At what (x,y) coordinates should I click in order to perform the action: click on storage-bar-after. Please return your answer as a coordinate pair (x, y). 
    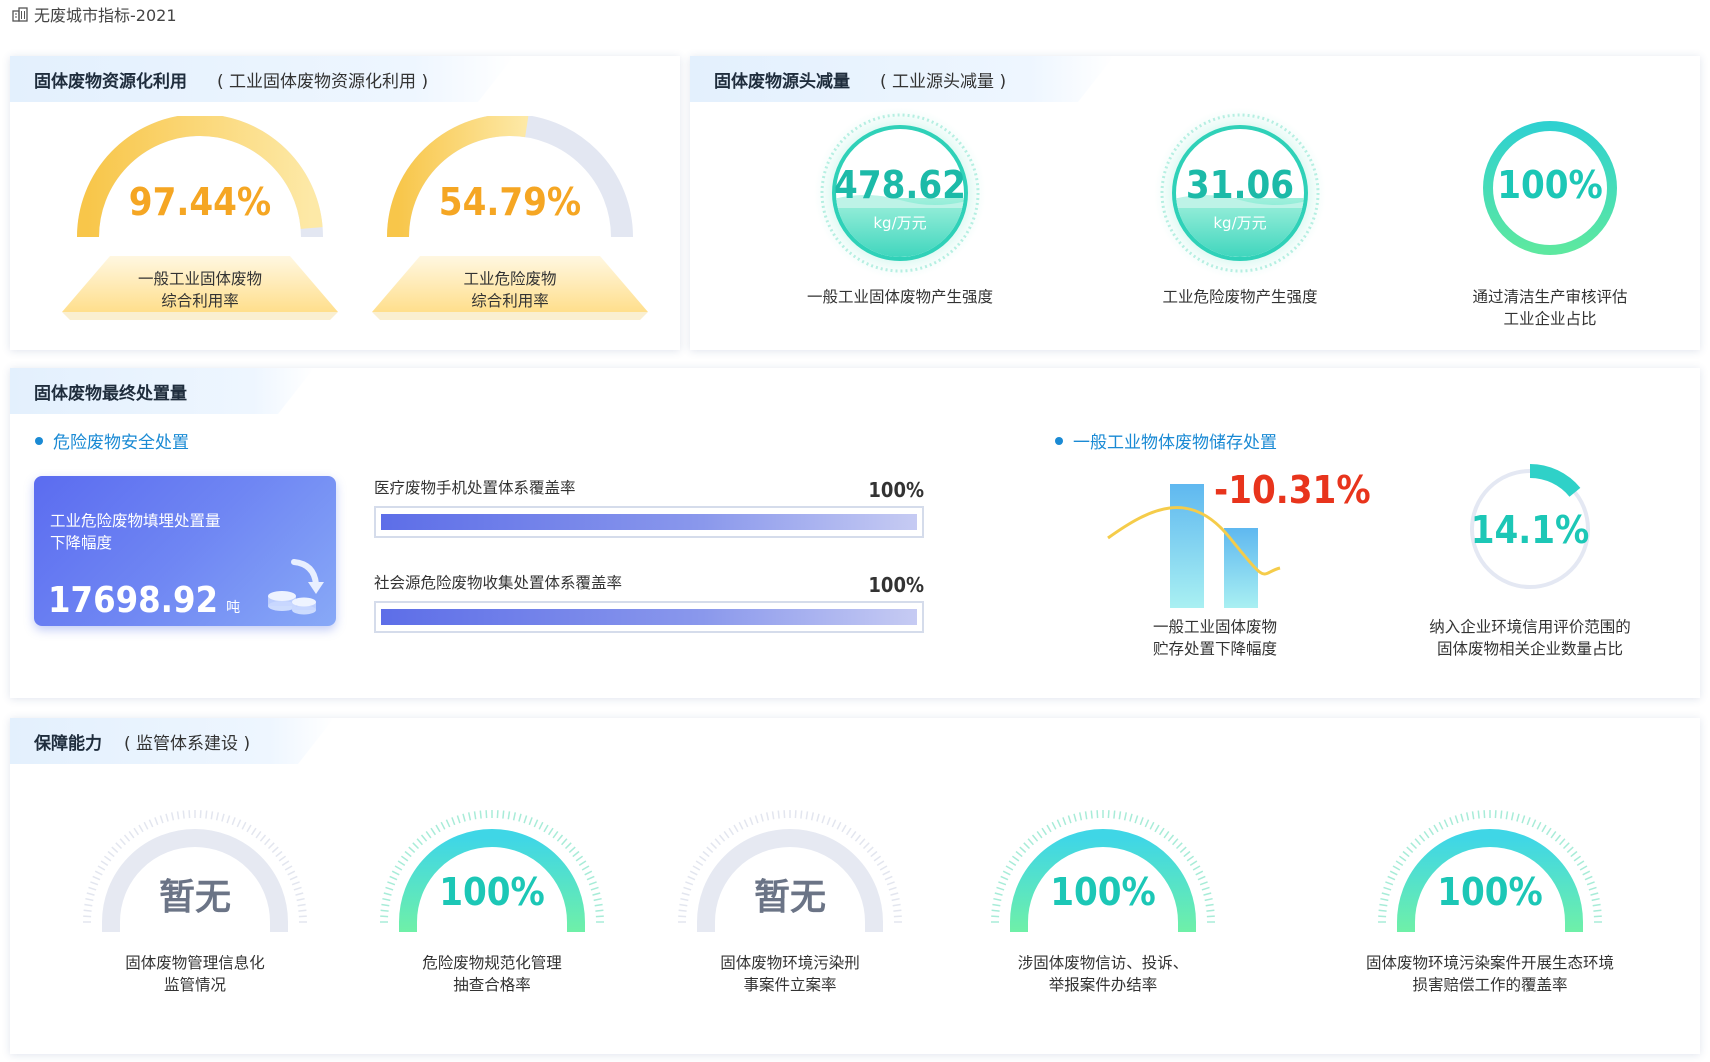
    Looking at the image, I should click on (1241, 568).